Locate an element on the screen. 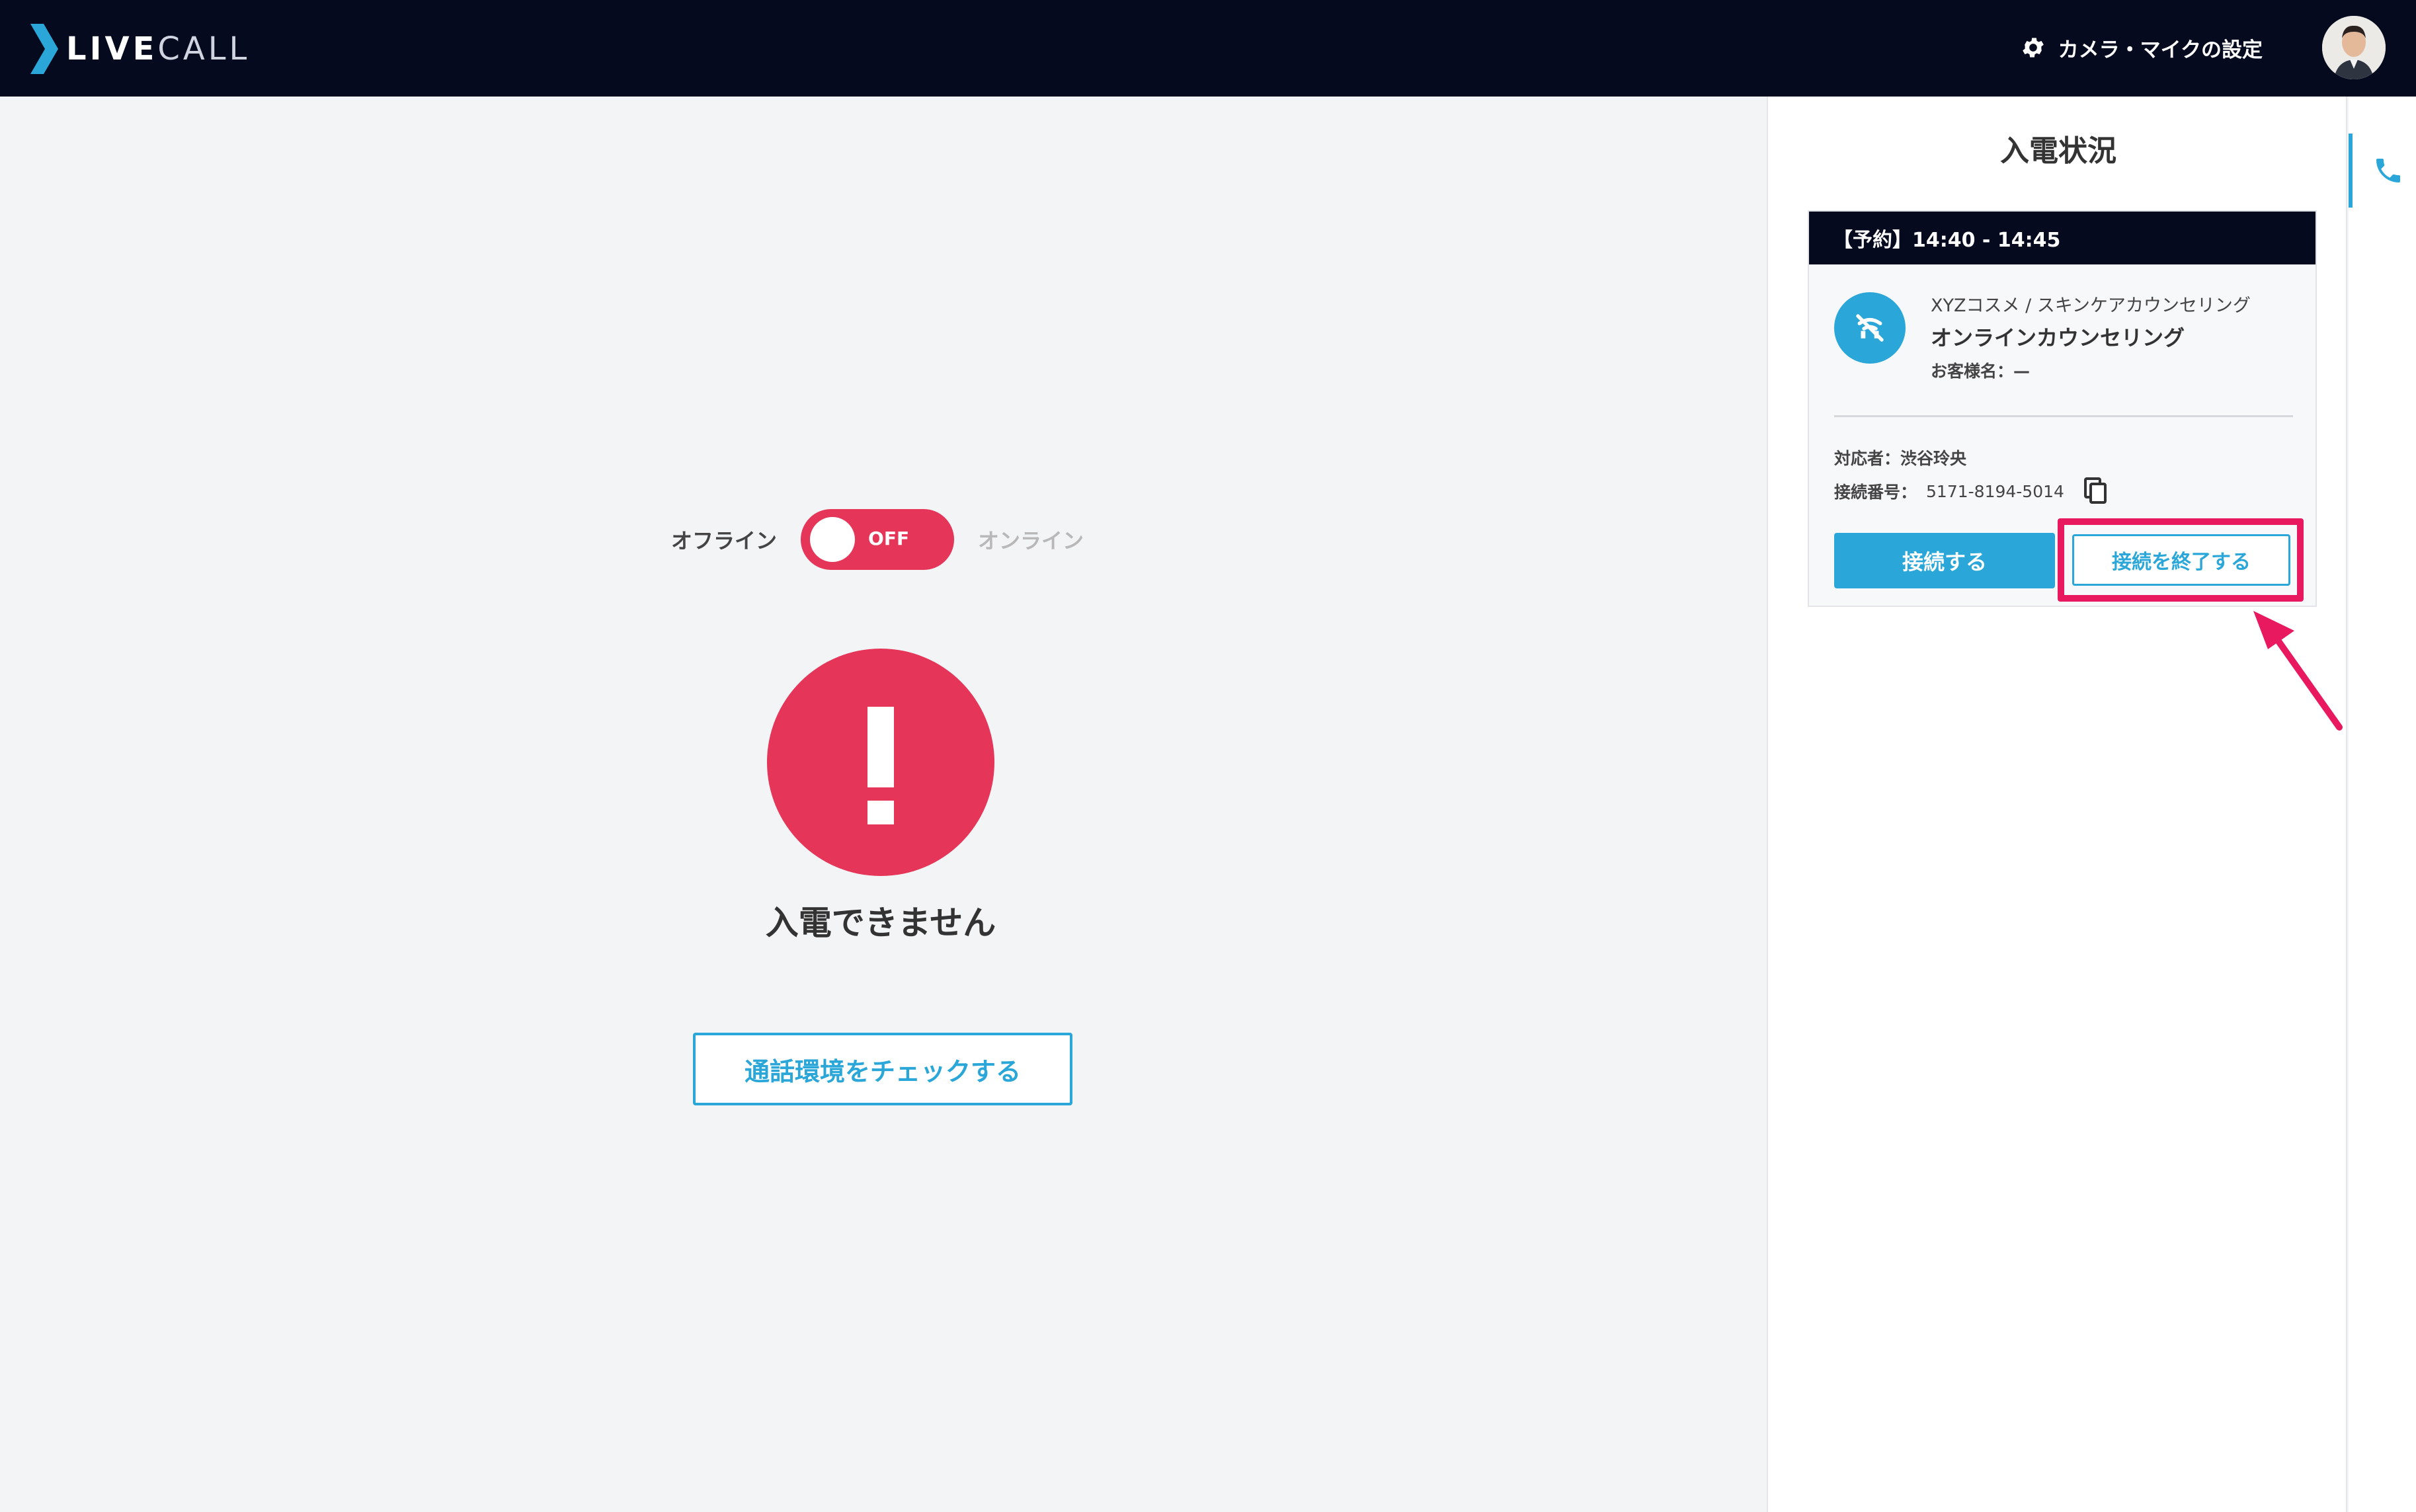  livecall-logo: LIVECALL is located at coordinates (140, 49).